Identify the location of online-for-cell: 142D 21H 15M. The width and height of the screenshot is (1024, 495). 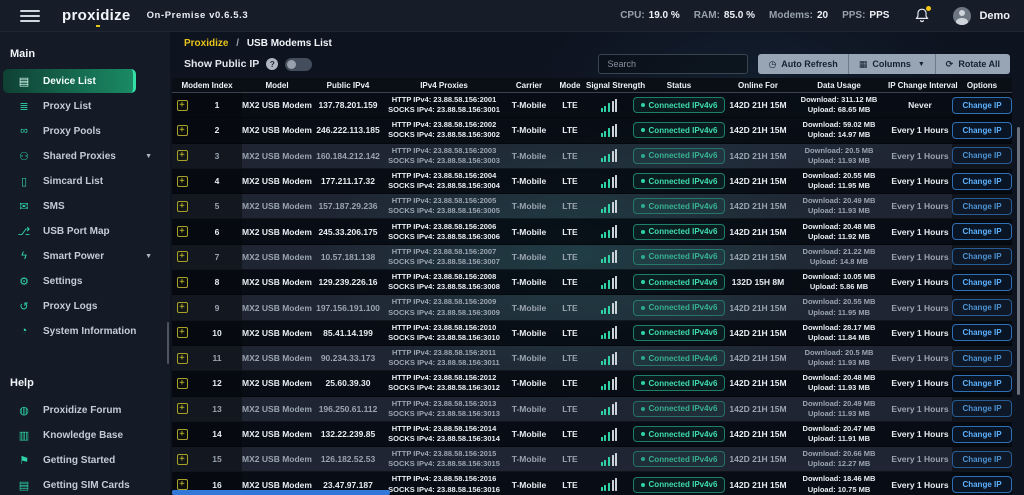
(758, 155).